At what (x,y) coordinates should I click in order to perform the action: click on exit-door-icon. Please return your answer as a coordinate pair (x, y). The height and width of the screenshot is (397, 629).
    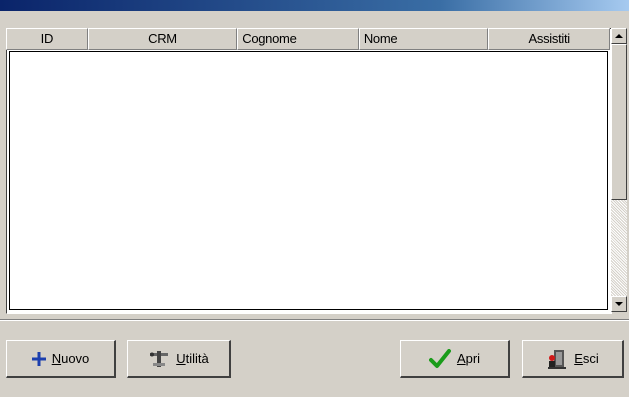
    Looking at the image, I should click on (557, 359).